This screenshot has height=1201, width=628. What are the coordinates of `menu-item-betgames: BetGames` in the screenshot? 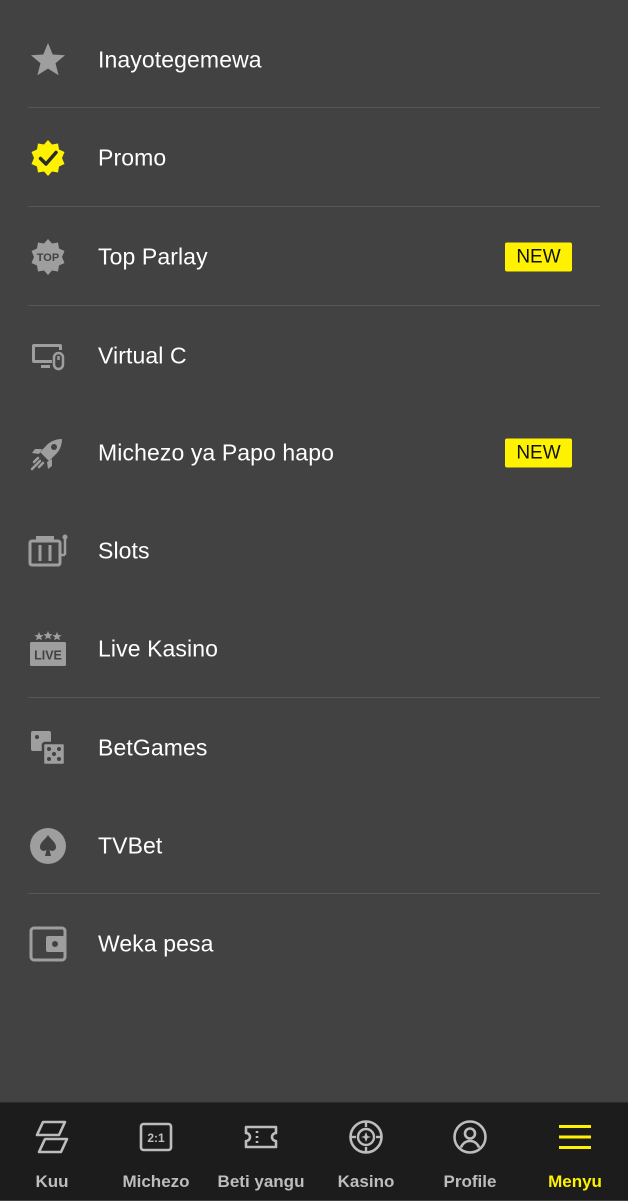 It's located at (314, 748).